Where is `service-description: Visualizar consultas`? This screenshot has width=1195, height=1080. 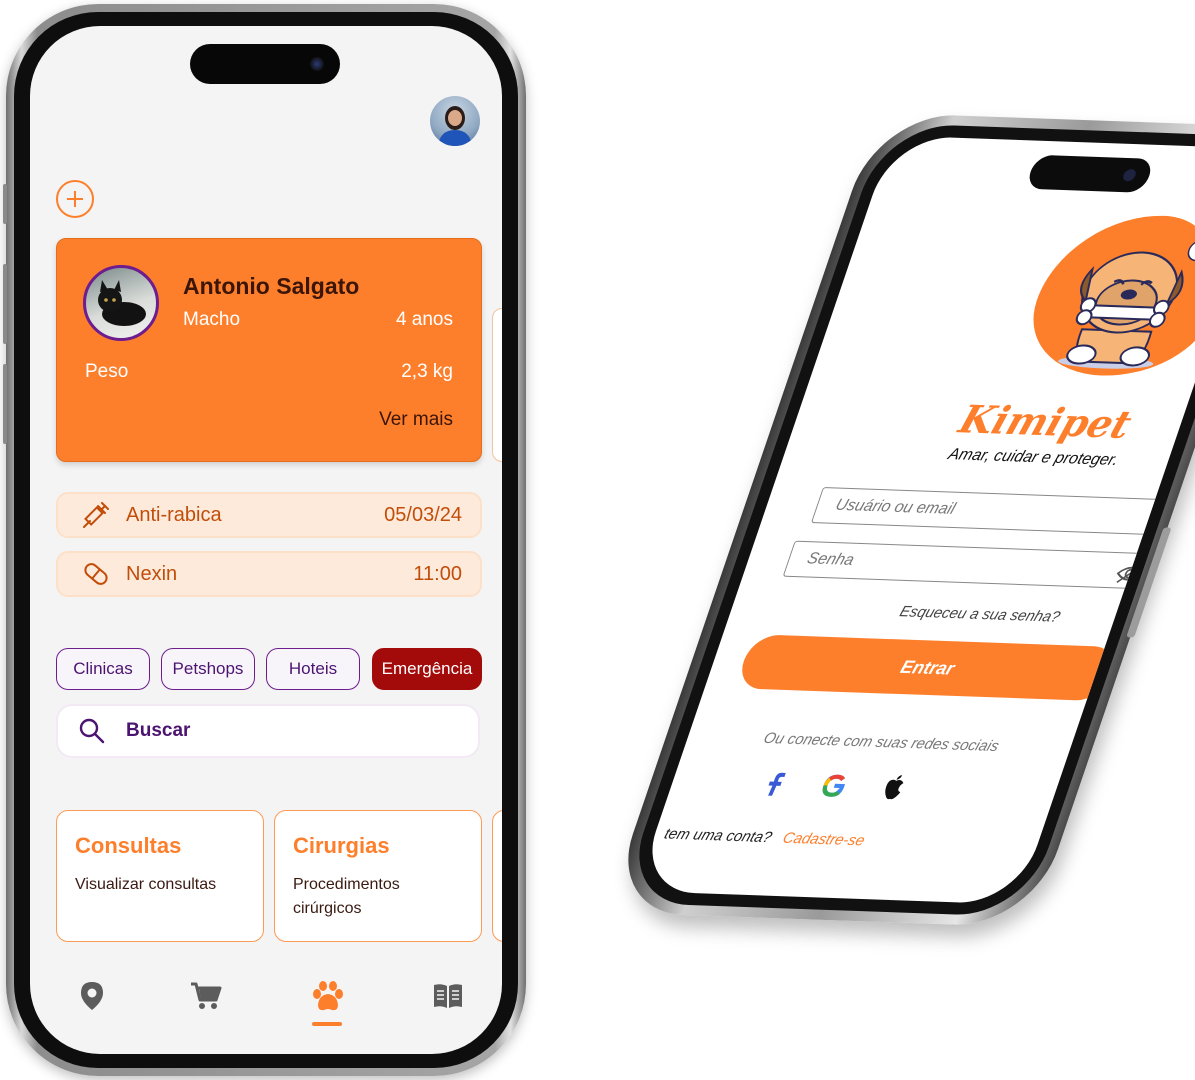
service-description: Visualizar consultas is located at coordinates (146, 884).